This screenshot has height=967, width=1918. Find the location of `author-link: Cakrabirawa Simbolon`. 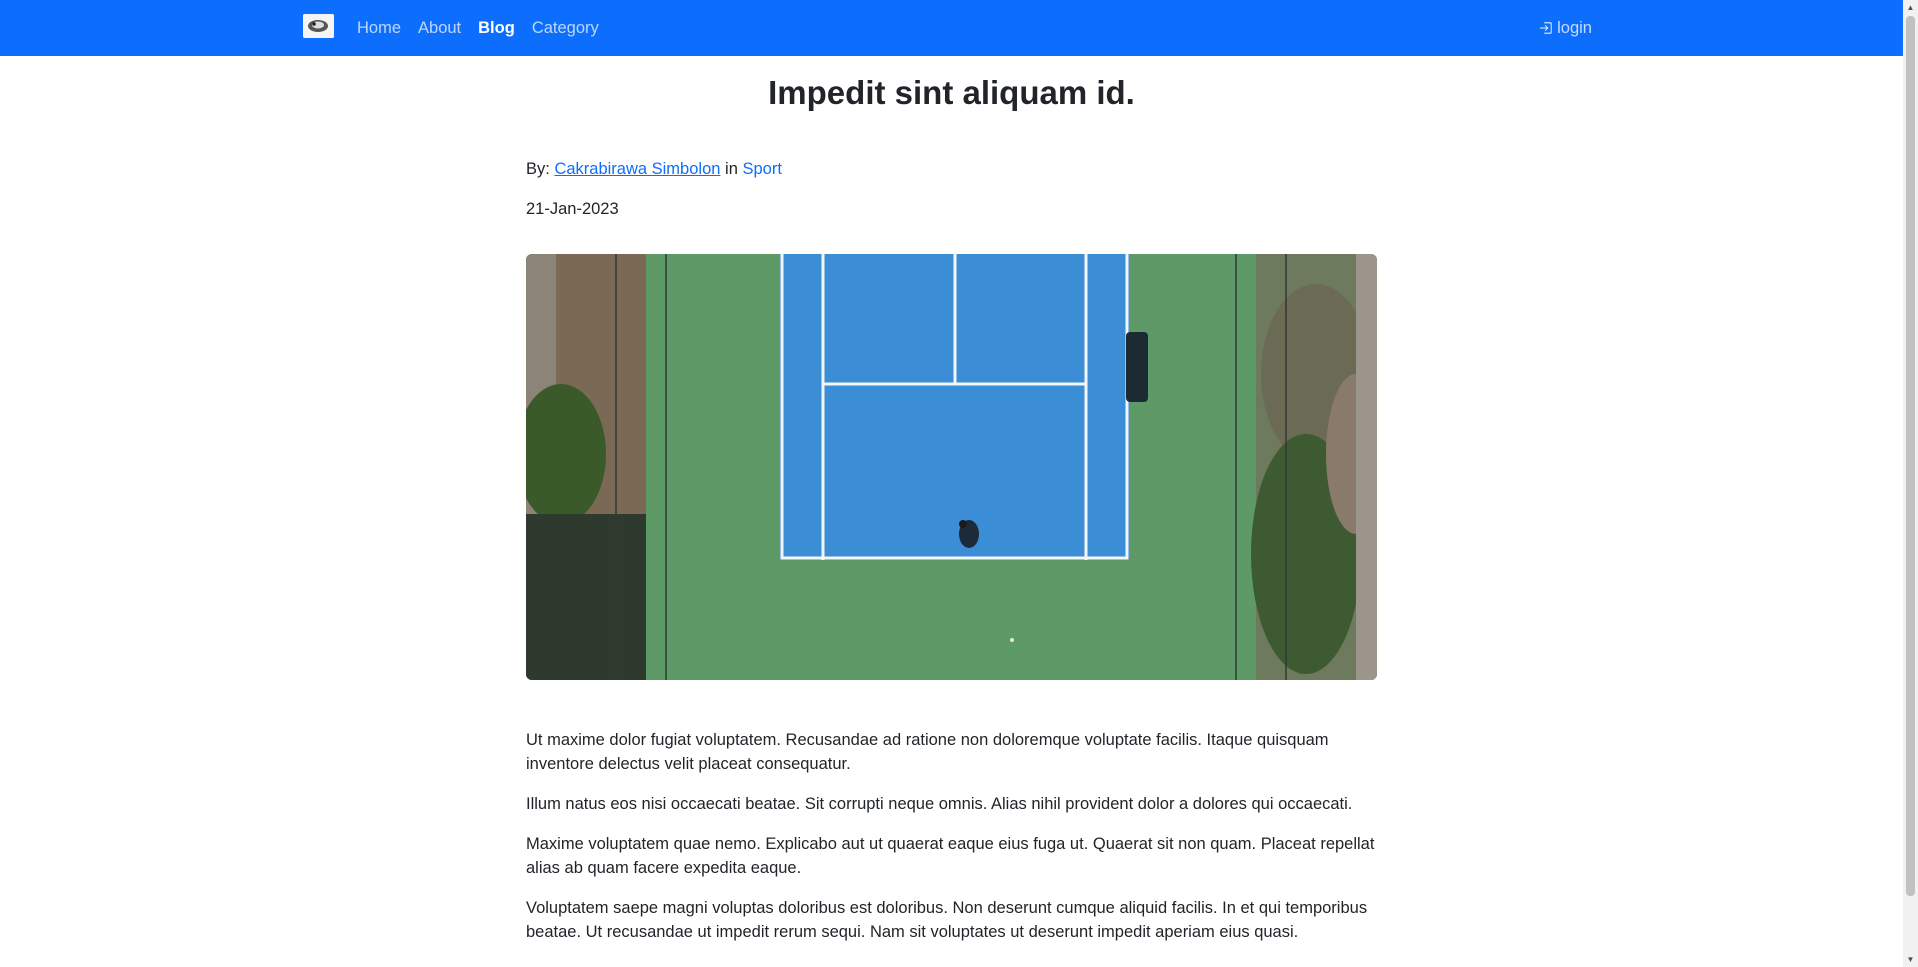

author-link: Cakrabirawa Simbolon is located at coordinates (637, 169).